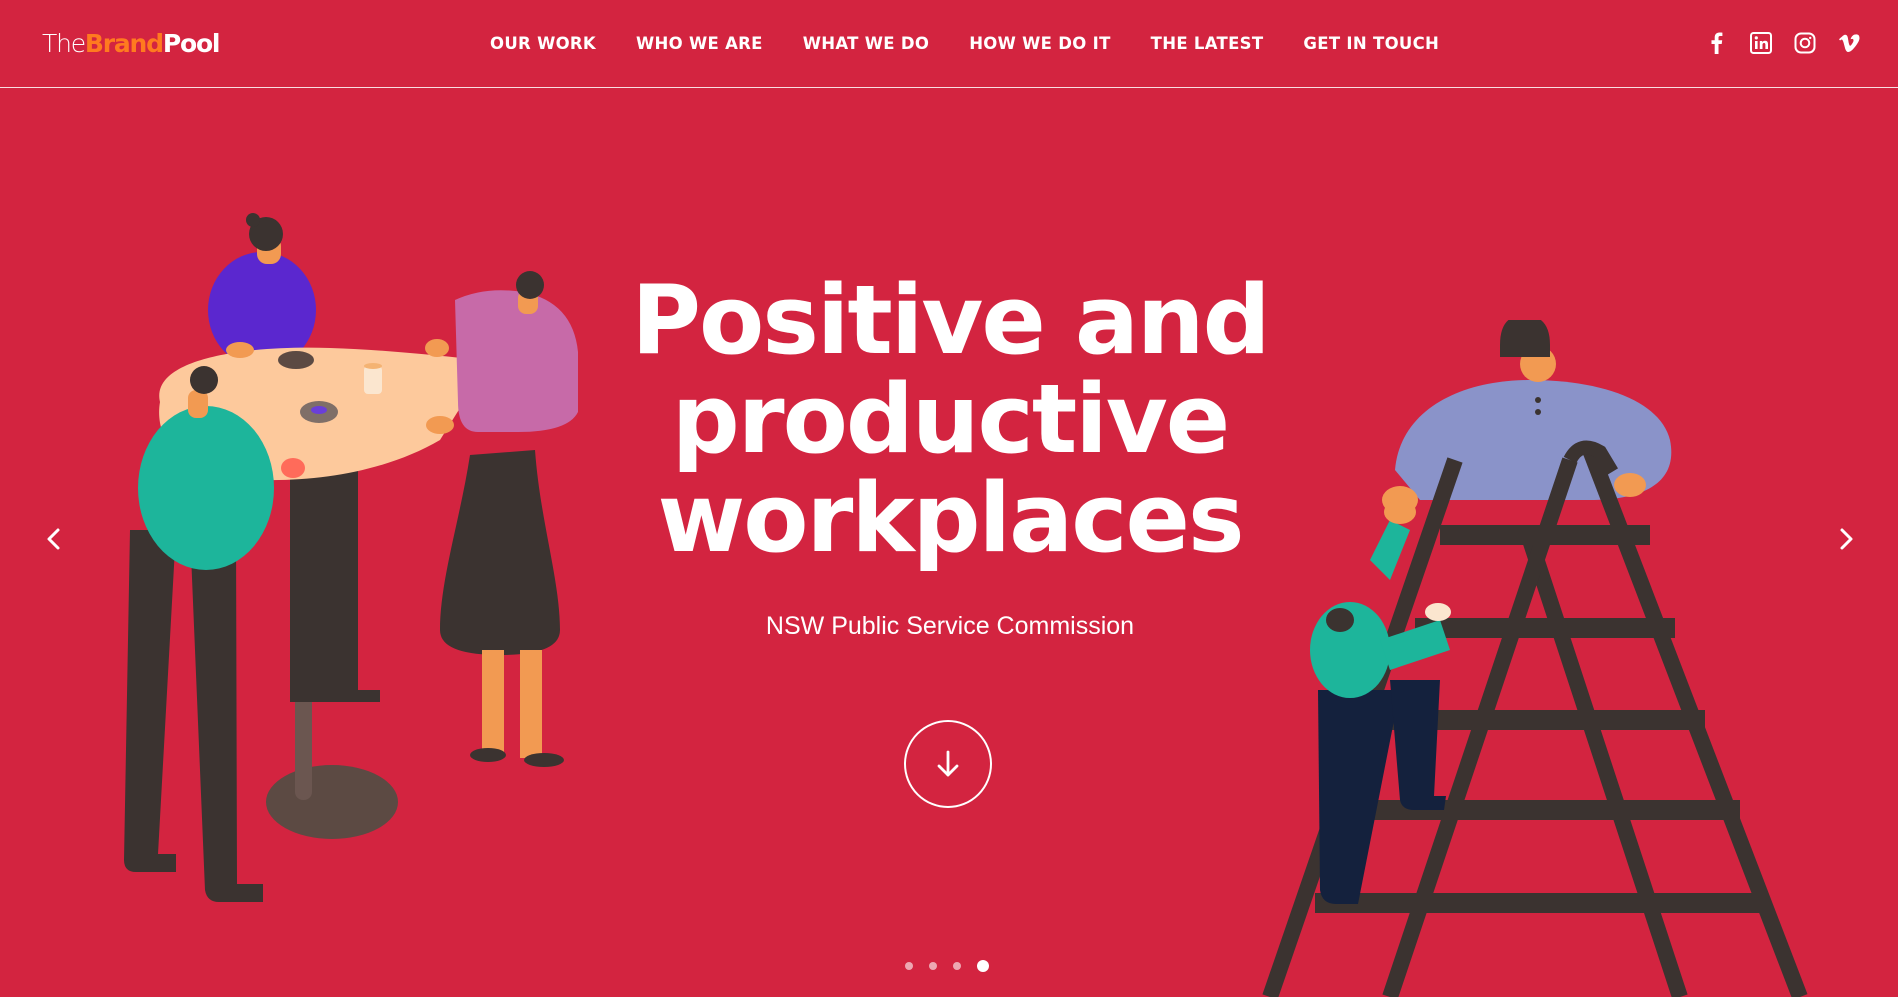  Describe the element at coordinates (64, 43) in the screenshot. I see `logo-the: The` at that location.